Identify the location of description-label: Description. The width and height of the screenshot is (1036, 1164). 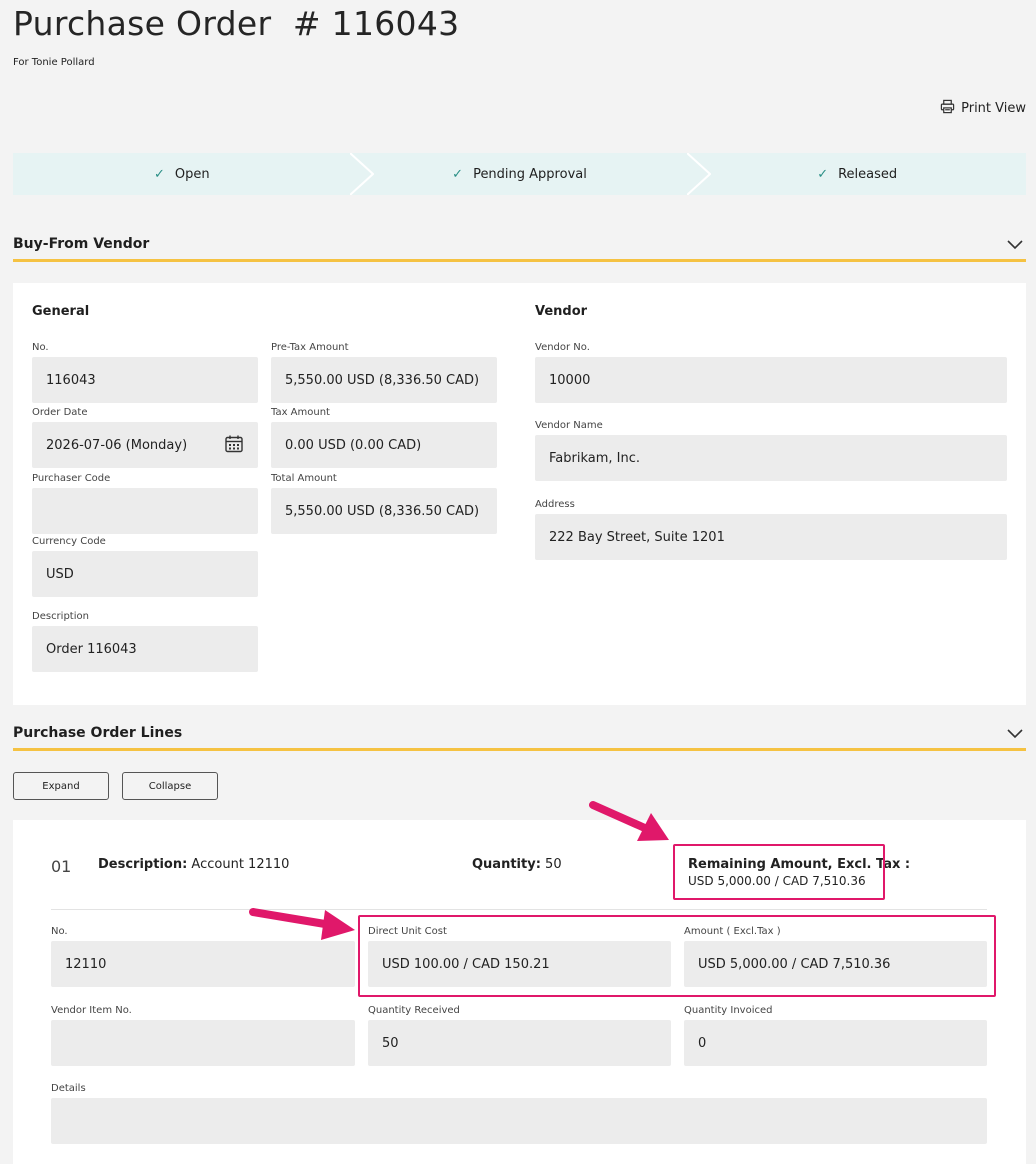
(60, 616).